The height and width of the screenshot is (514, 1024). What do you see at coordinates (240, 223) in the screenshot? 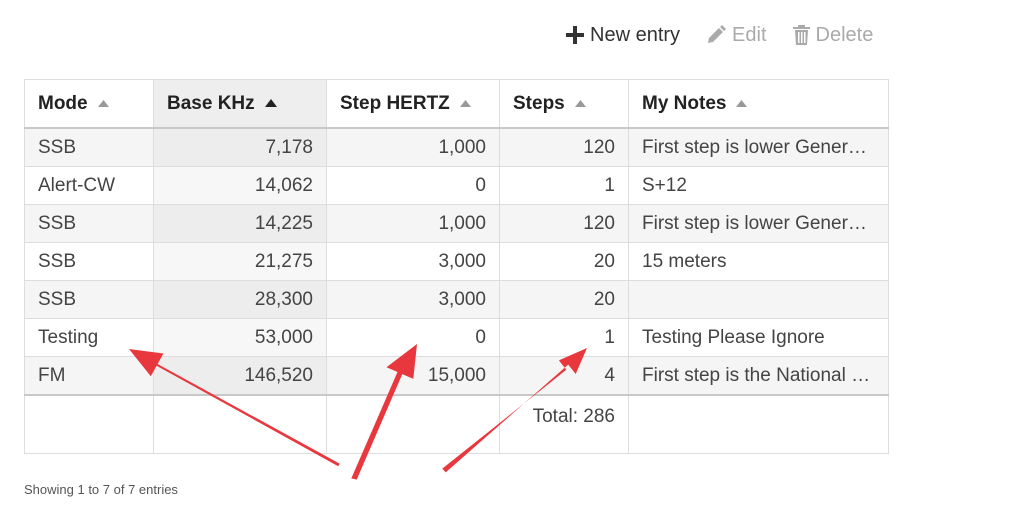
I see `cell-base-khz: 14,225` at bounding box center [240, 223].